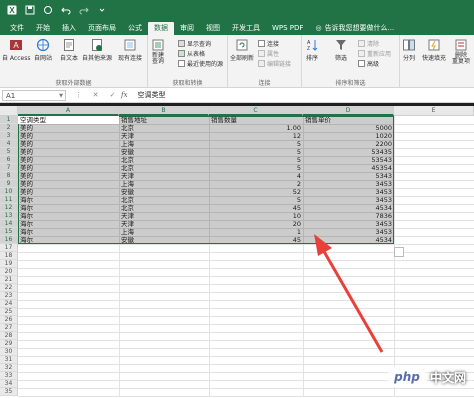 The image size is (474, 398). I want to click on from-table-button: 从表格, so click(191, 53).